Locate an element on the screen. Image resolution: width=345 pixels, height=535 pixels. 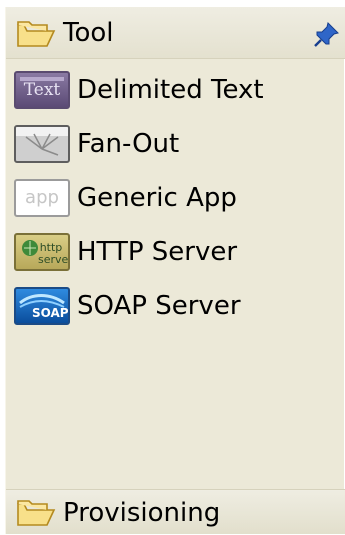
palette-item-label: Generic App is located at coordinates (157, 198).